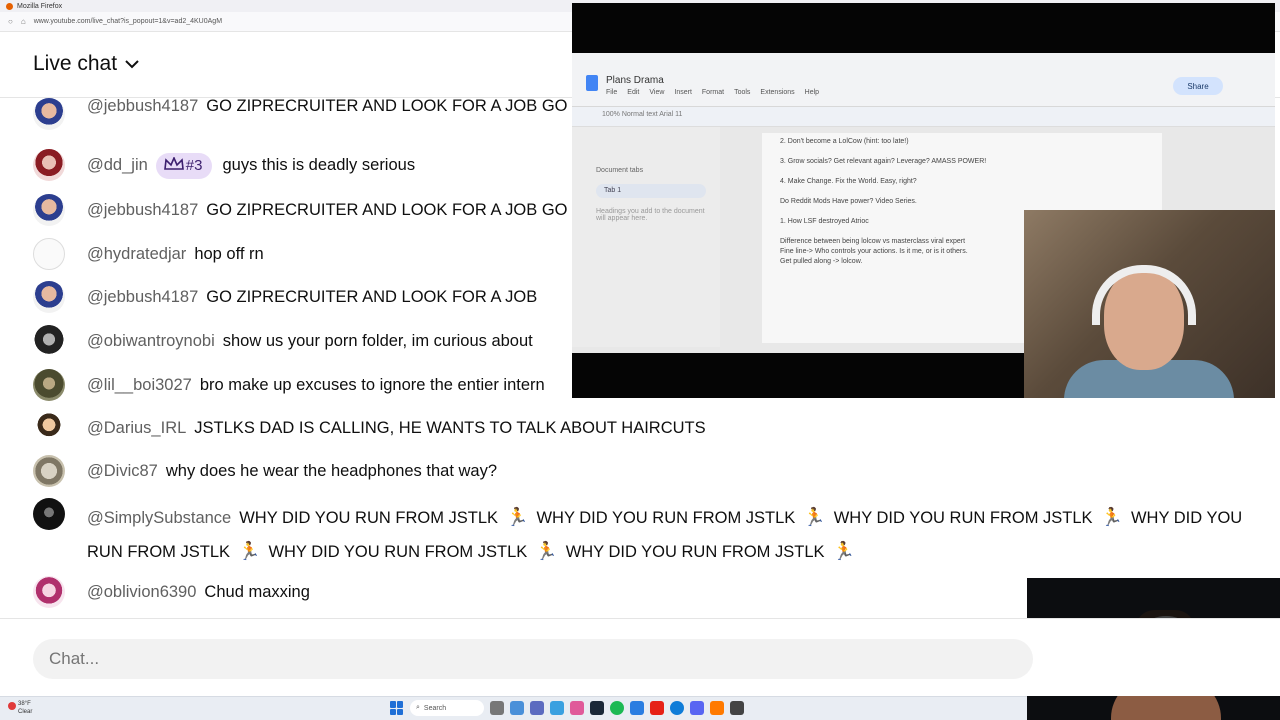 Image resolution: width=1280 pixels, height=720 pixels. Describe the element at coordinates (151, 341) in the screenshot. I see `author-name: @obiwantroynobi` at that location.